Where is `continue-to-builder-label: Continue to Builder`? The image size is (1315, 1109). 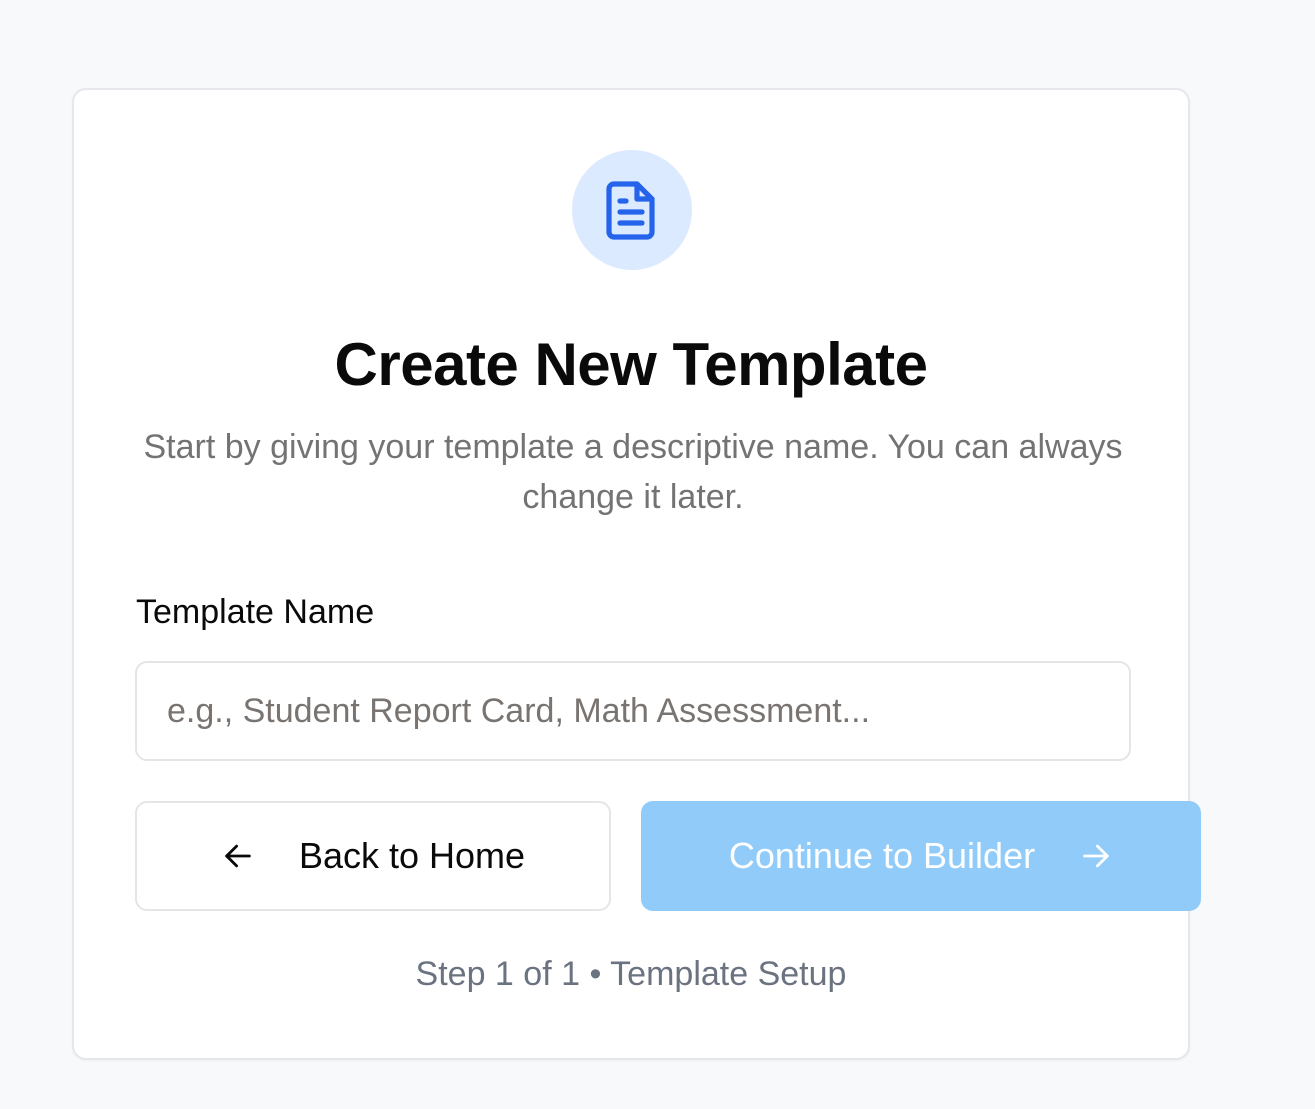
continue-to-builder-label: Continue to Builder is located at coordinates (882, 855).